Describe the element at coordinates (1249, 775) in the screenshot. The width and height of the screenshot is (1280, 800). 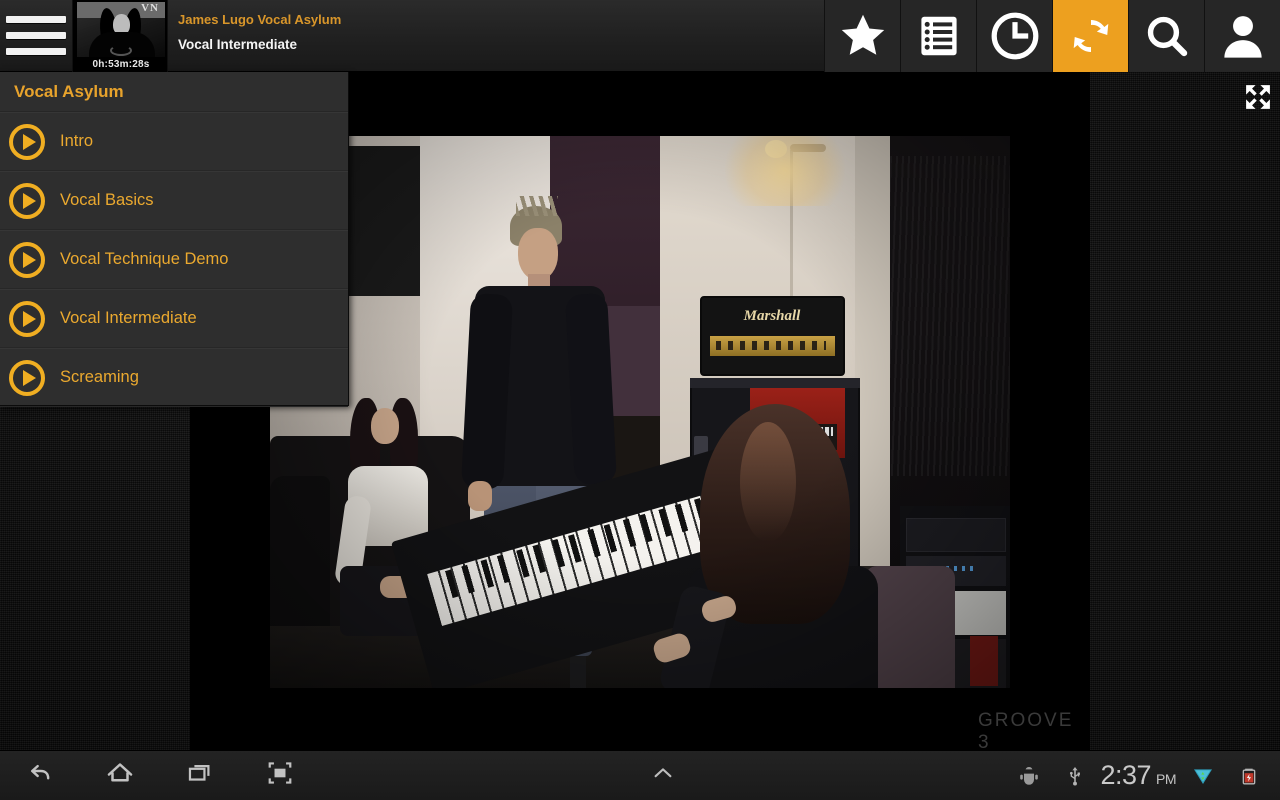
I see `battery-charging-icon` at that location.